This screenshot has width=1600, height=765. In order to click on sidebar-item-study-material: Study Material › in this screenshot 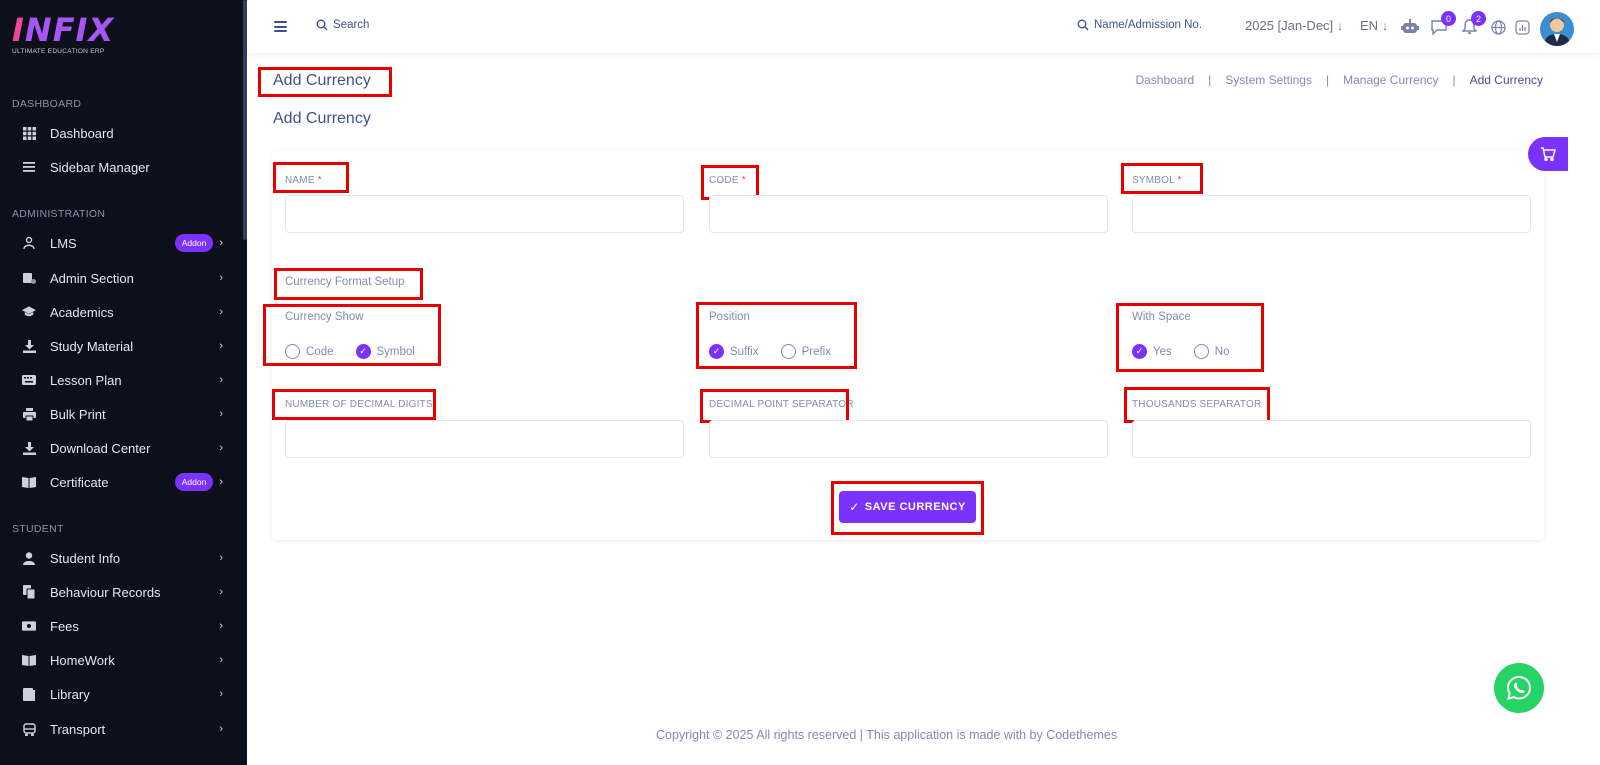, I will do `click(121, 346)`.